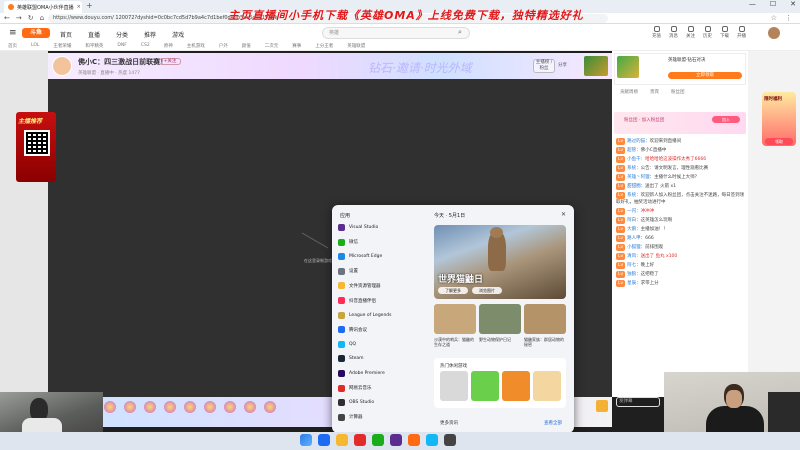 The width and height of the screenshot is (800, 450). I want to click on subnav-item: 和平精英, so click(94, 46).